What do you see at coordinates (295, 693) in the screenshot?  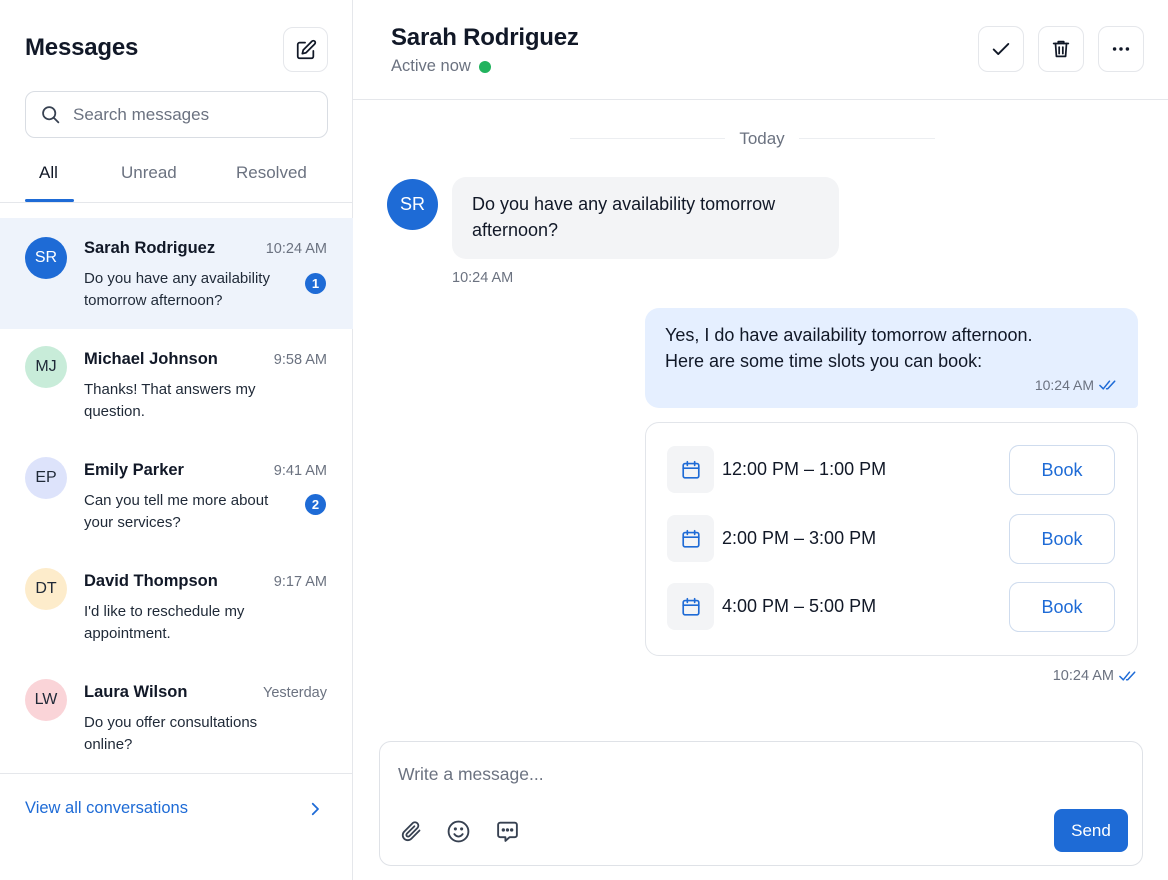 I see `conversation-time: Yesterday` at bounding box center [295, 693].